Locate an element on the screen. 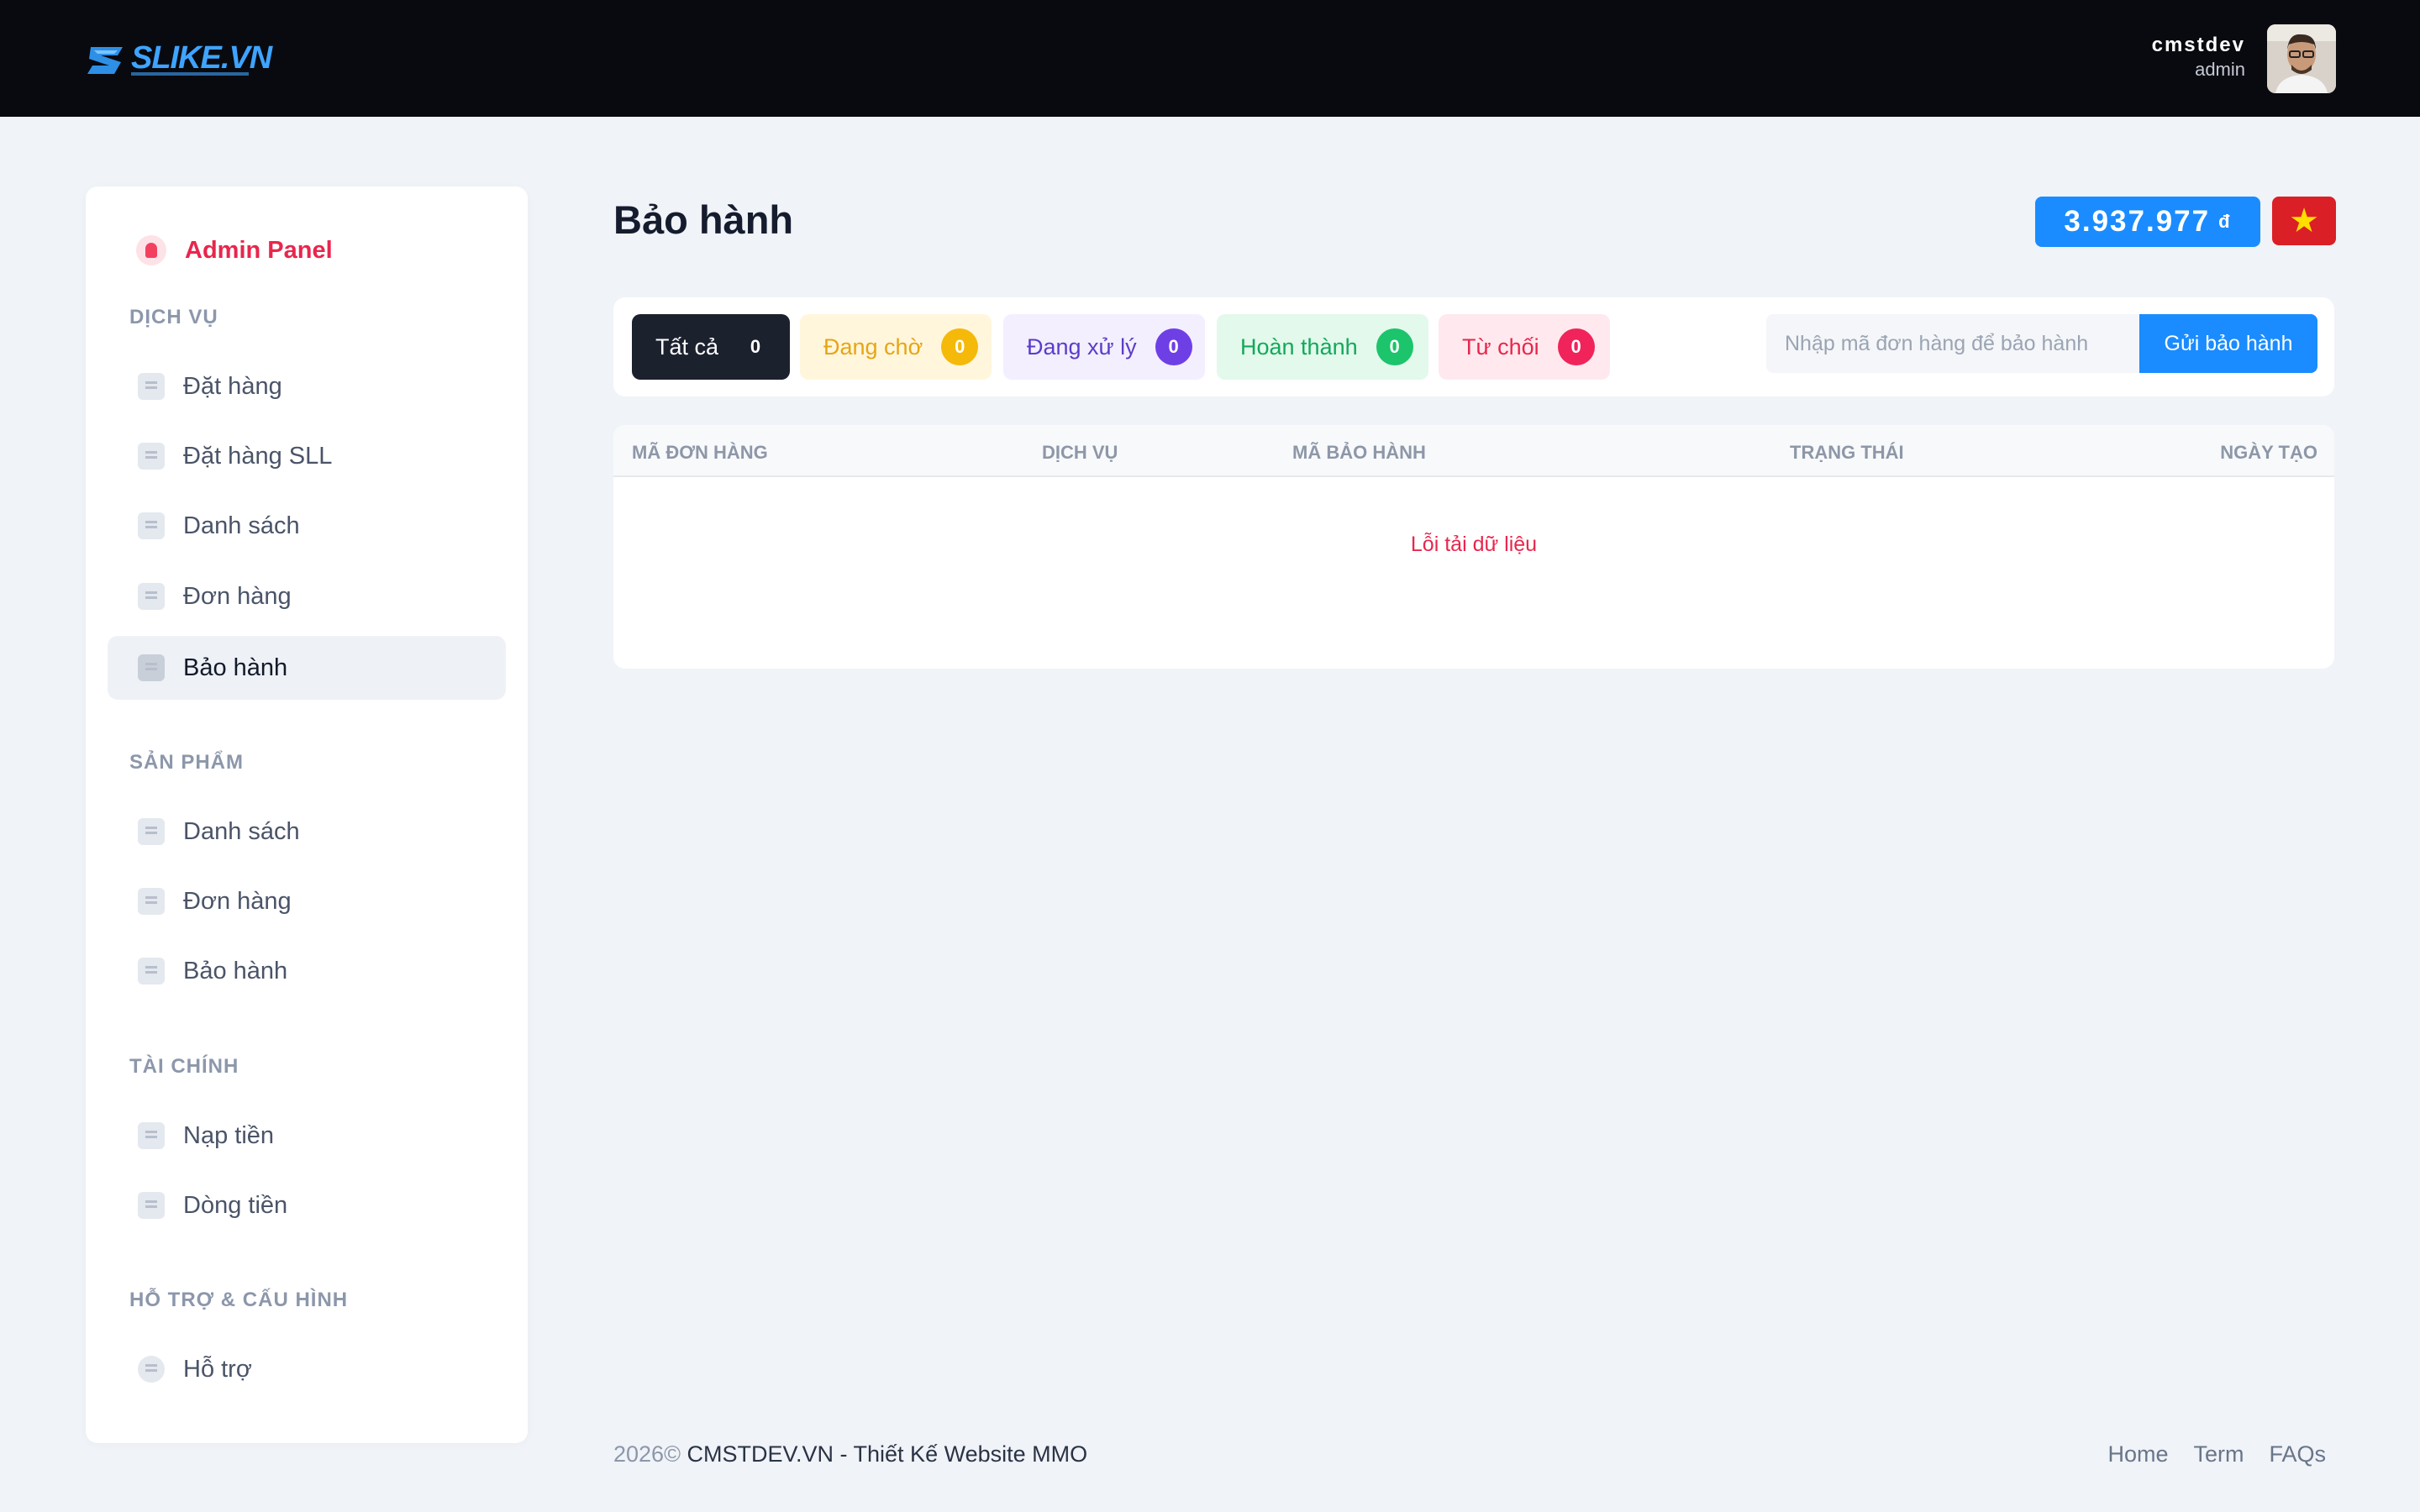  column-header-created-date: NGÀY TẠO is located at coordinates (2268, 453).